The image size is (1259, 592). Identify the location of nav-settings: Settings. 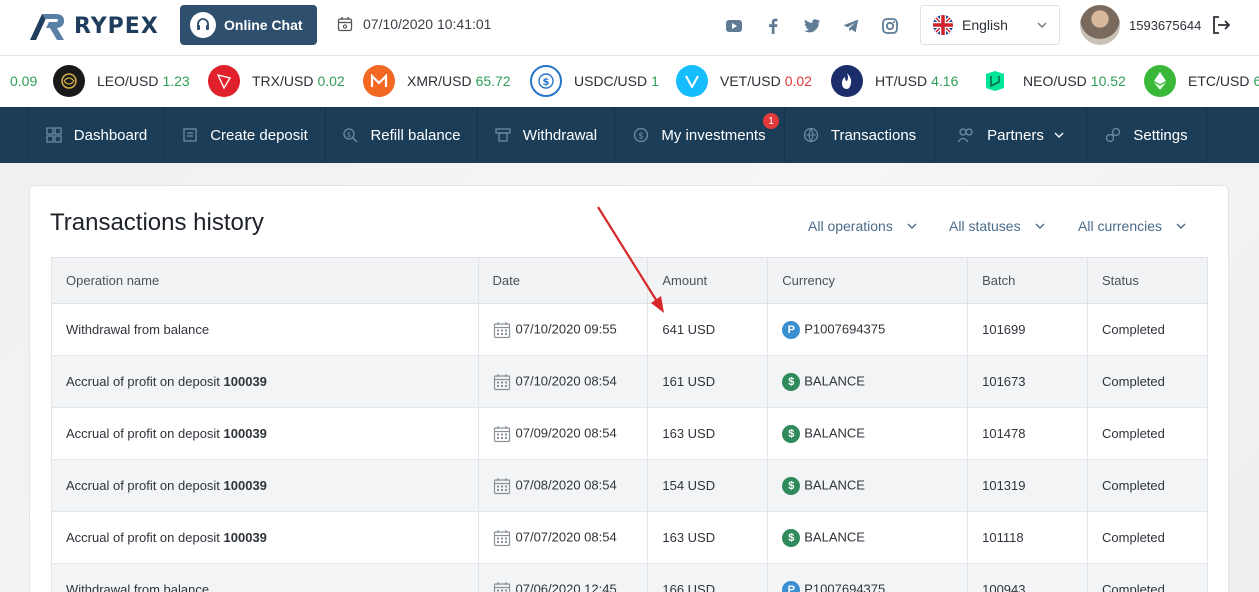
(1147, 135).